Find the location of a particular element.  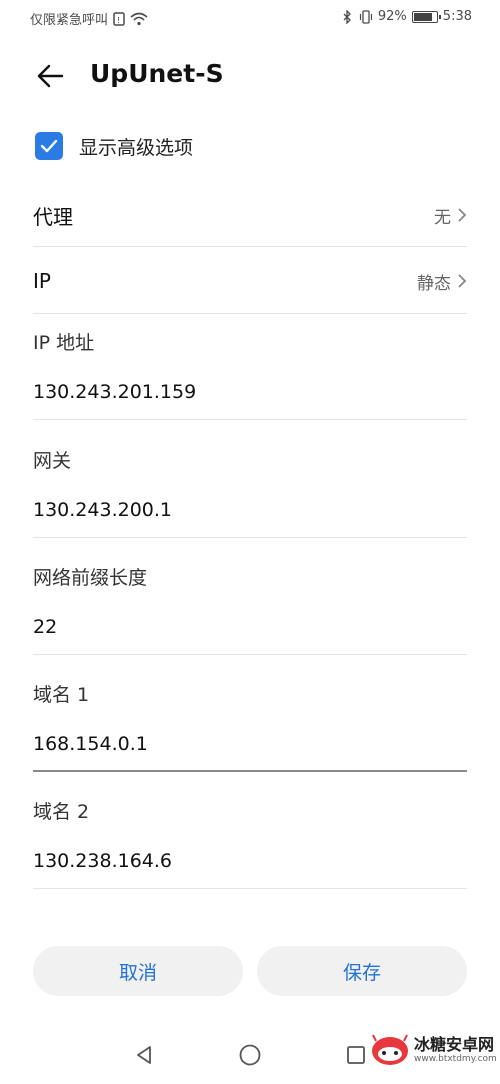

battery-icon is located at coordinates (426, 16).